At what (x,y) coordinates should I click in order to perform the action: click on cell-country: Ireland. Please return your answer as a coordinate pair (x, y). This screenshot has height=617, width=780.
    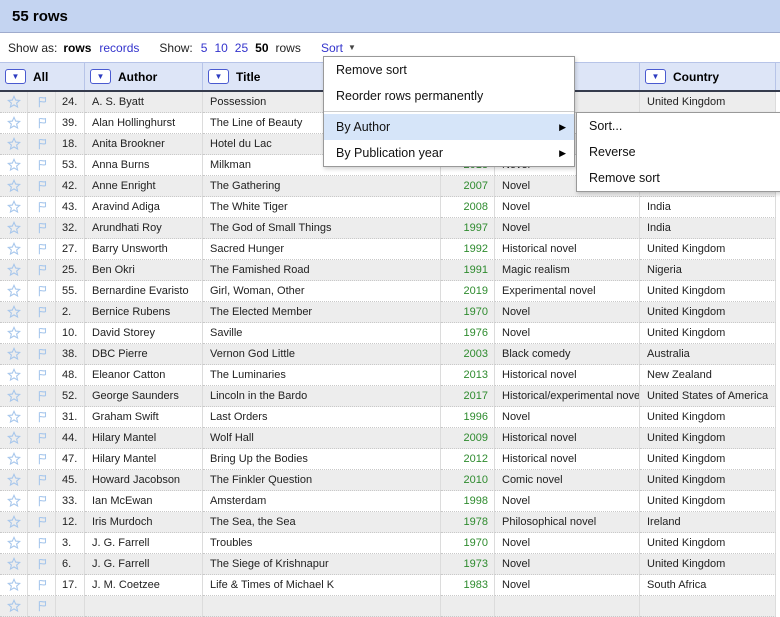
    Looking at the image, I should click on (708, 522).